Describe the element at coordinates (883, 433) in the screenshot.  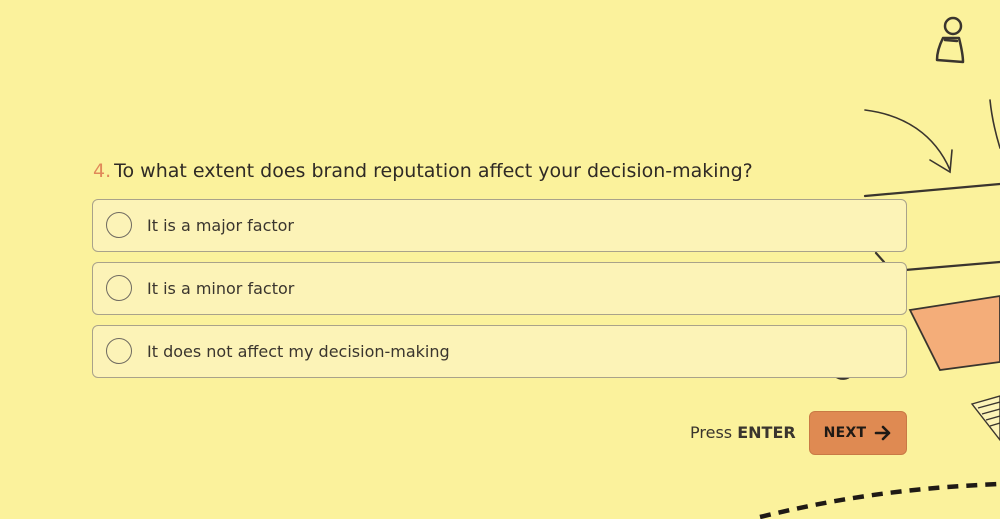
I see `arrow-right-icon` at that location.